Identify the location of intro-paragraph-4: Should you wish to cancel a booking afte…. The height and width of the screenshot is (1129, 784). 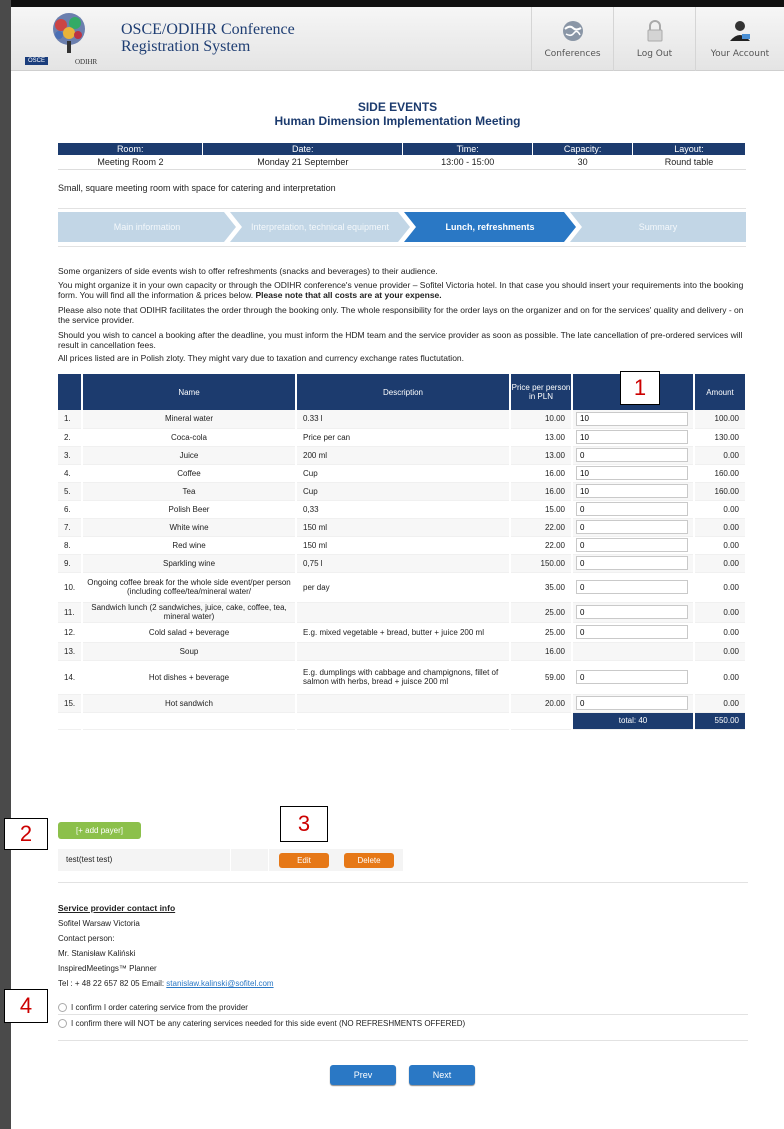
(400, 340).